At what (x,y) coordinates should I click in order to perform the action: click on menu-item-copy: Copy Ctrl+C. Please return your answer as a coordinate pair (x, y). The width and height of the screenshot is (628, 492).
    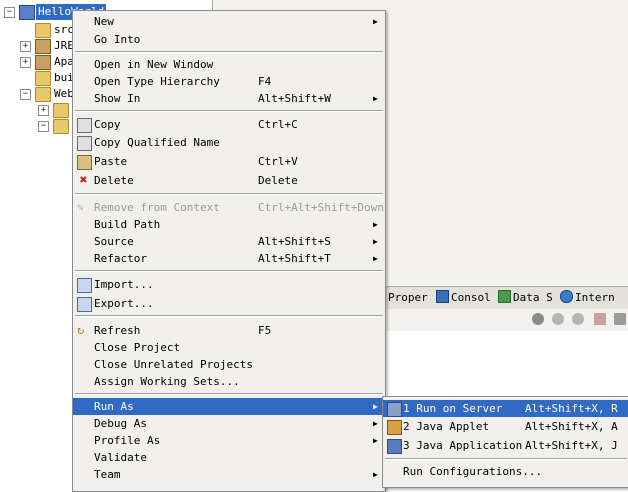
    Looking at the image, I should click on (229, 124).